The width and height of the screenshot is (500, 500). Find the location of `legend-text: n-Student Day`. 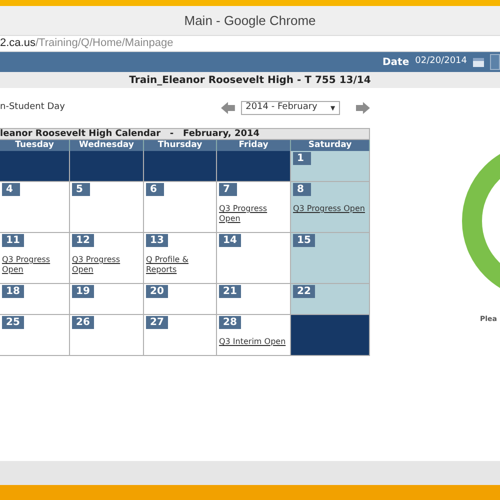

legend-text: n-Student Day is located at coordinates (33, 107).